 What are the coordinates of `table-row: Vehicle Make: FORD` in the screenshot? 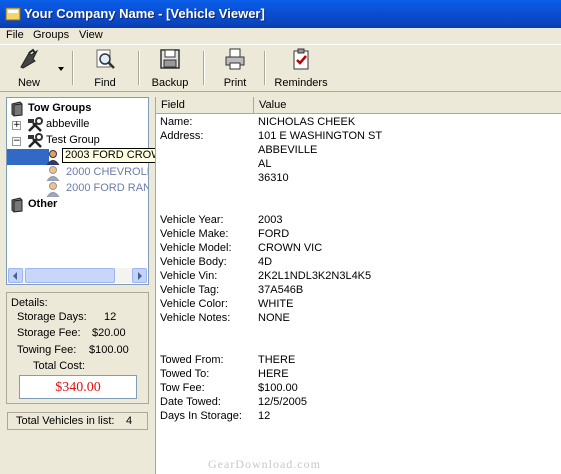 It's located at (358, 235).